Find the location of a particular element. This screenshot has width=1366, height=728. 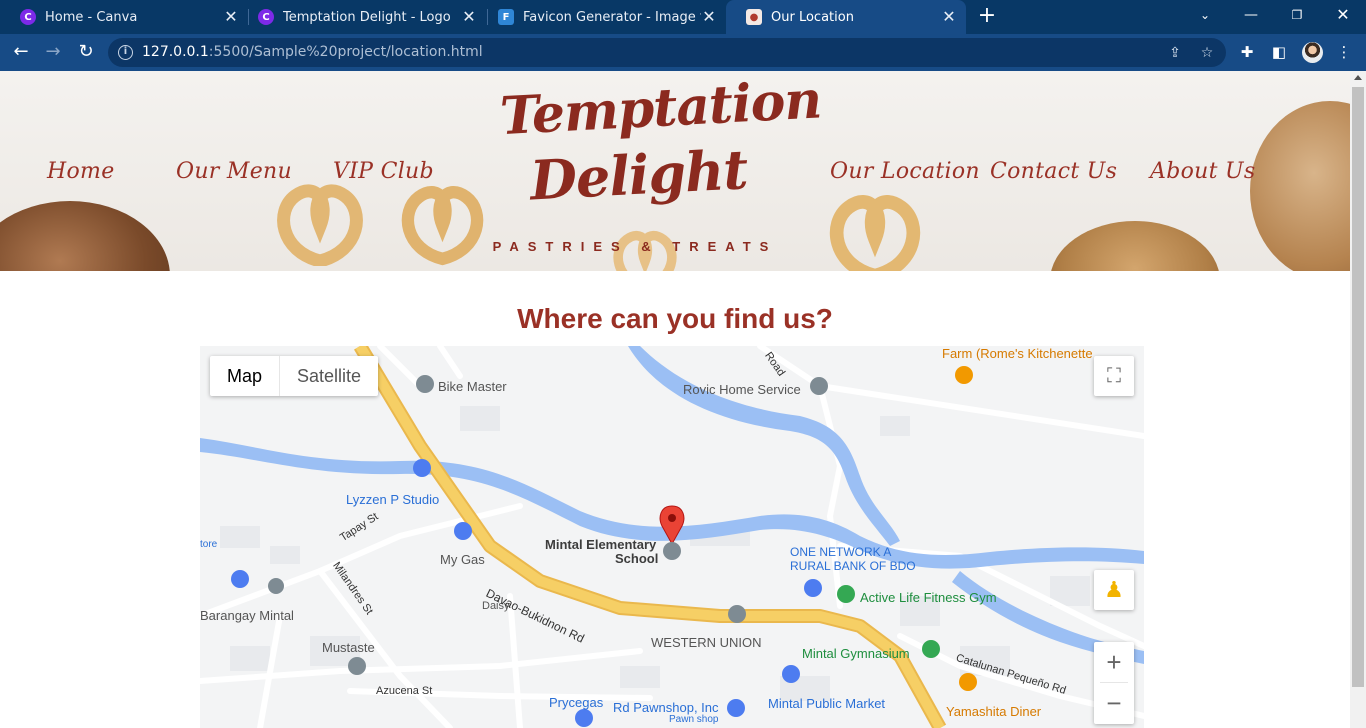

extensions-icon: ✚ is located at coordinates (1247, 52).